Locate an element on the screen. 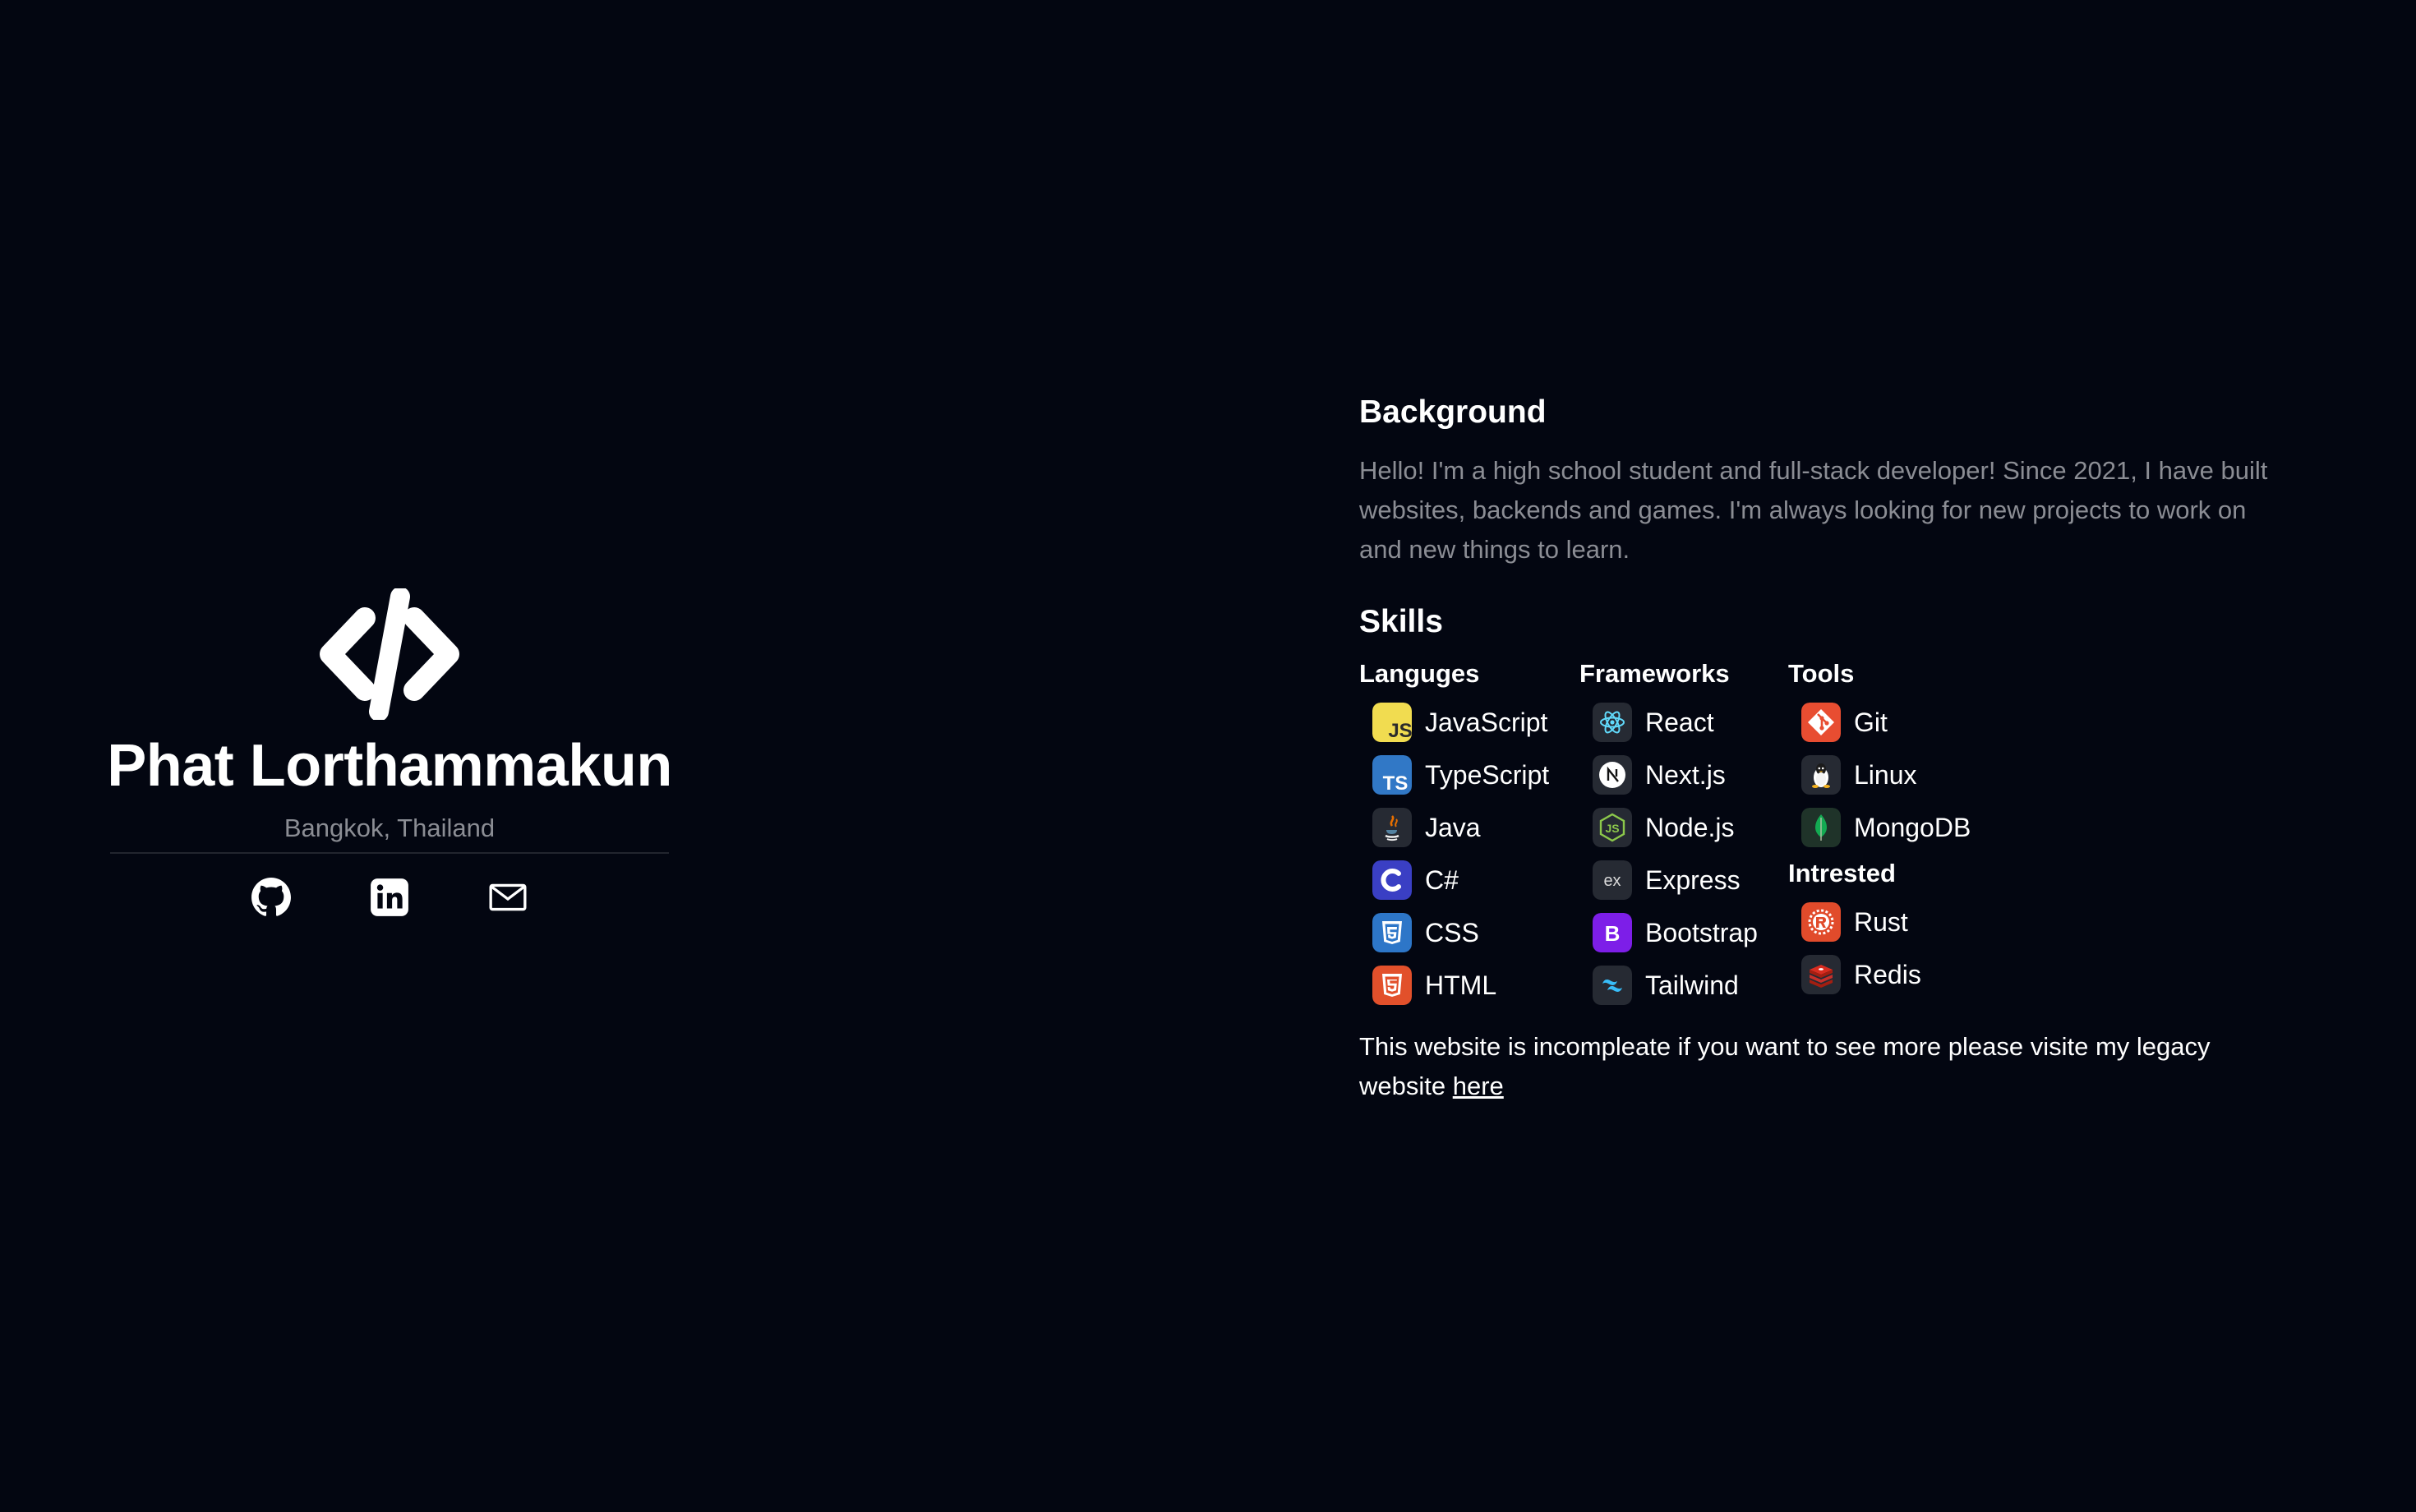 The image size is (2416, 1512). code-slash-icon is located at coordinates (390, 654).